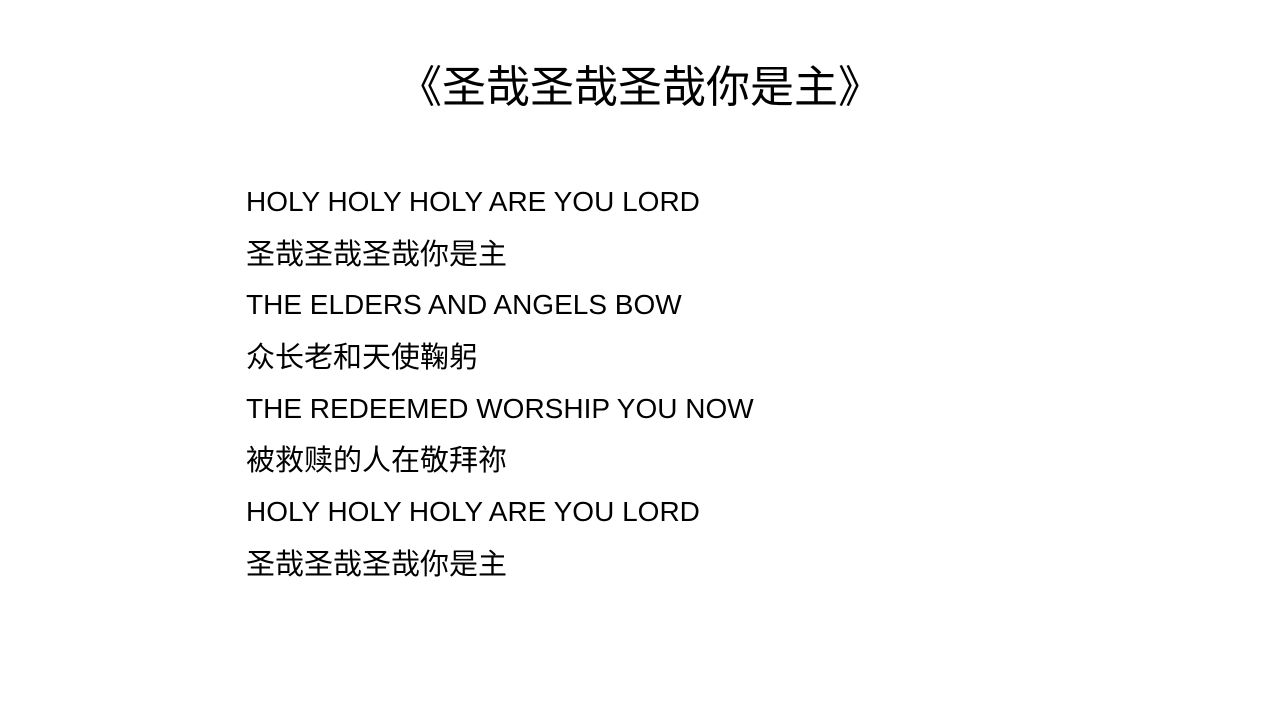 The height and width of the screenshot is (720, 1280). I want to click on lyric-line-7: HOLY HOLY HOLY ARE YOU LORD, so click(473, 512).